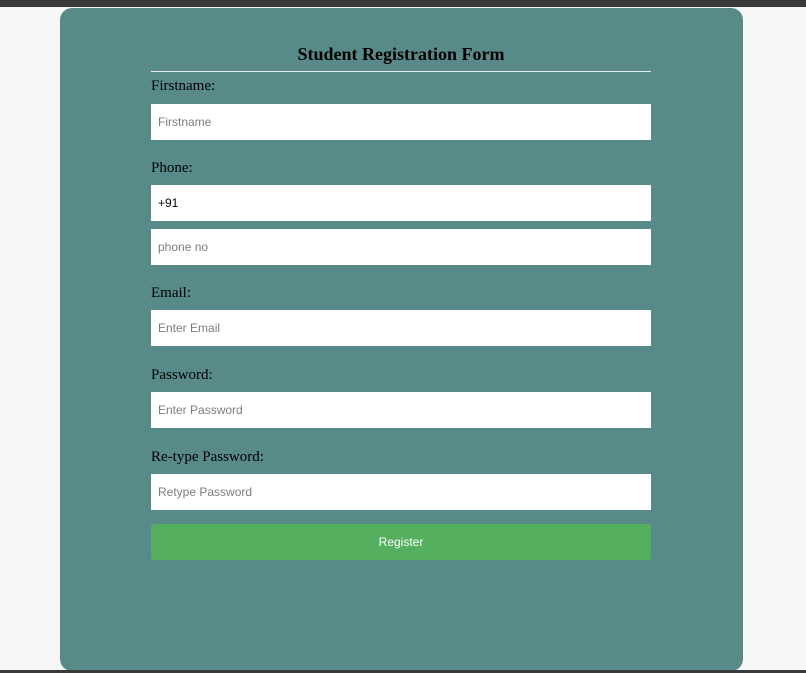 The image size is (806, 673). I want to click on browser-top-bar, so click(403, 3).